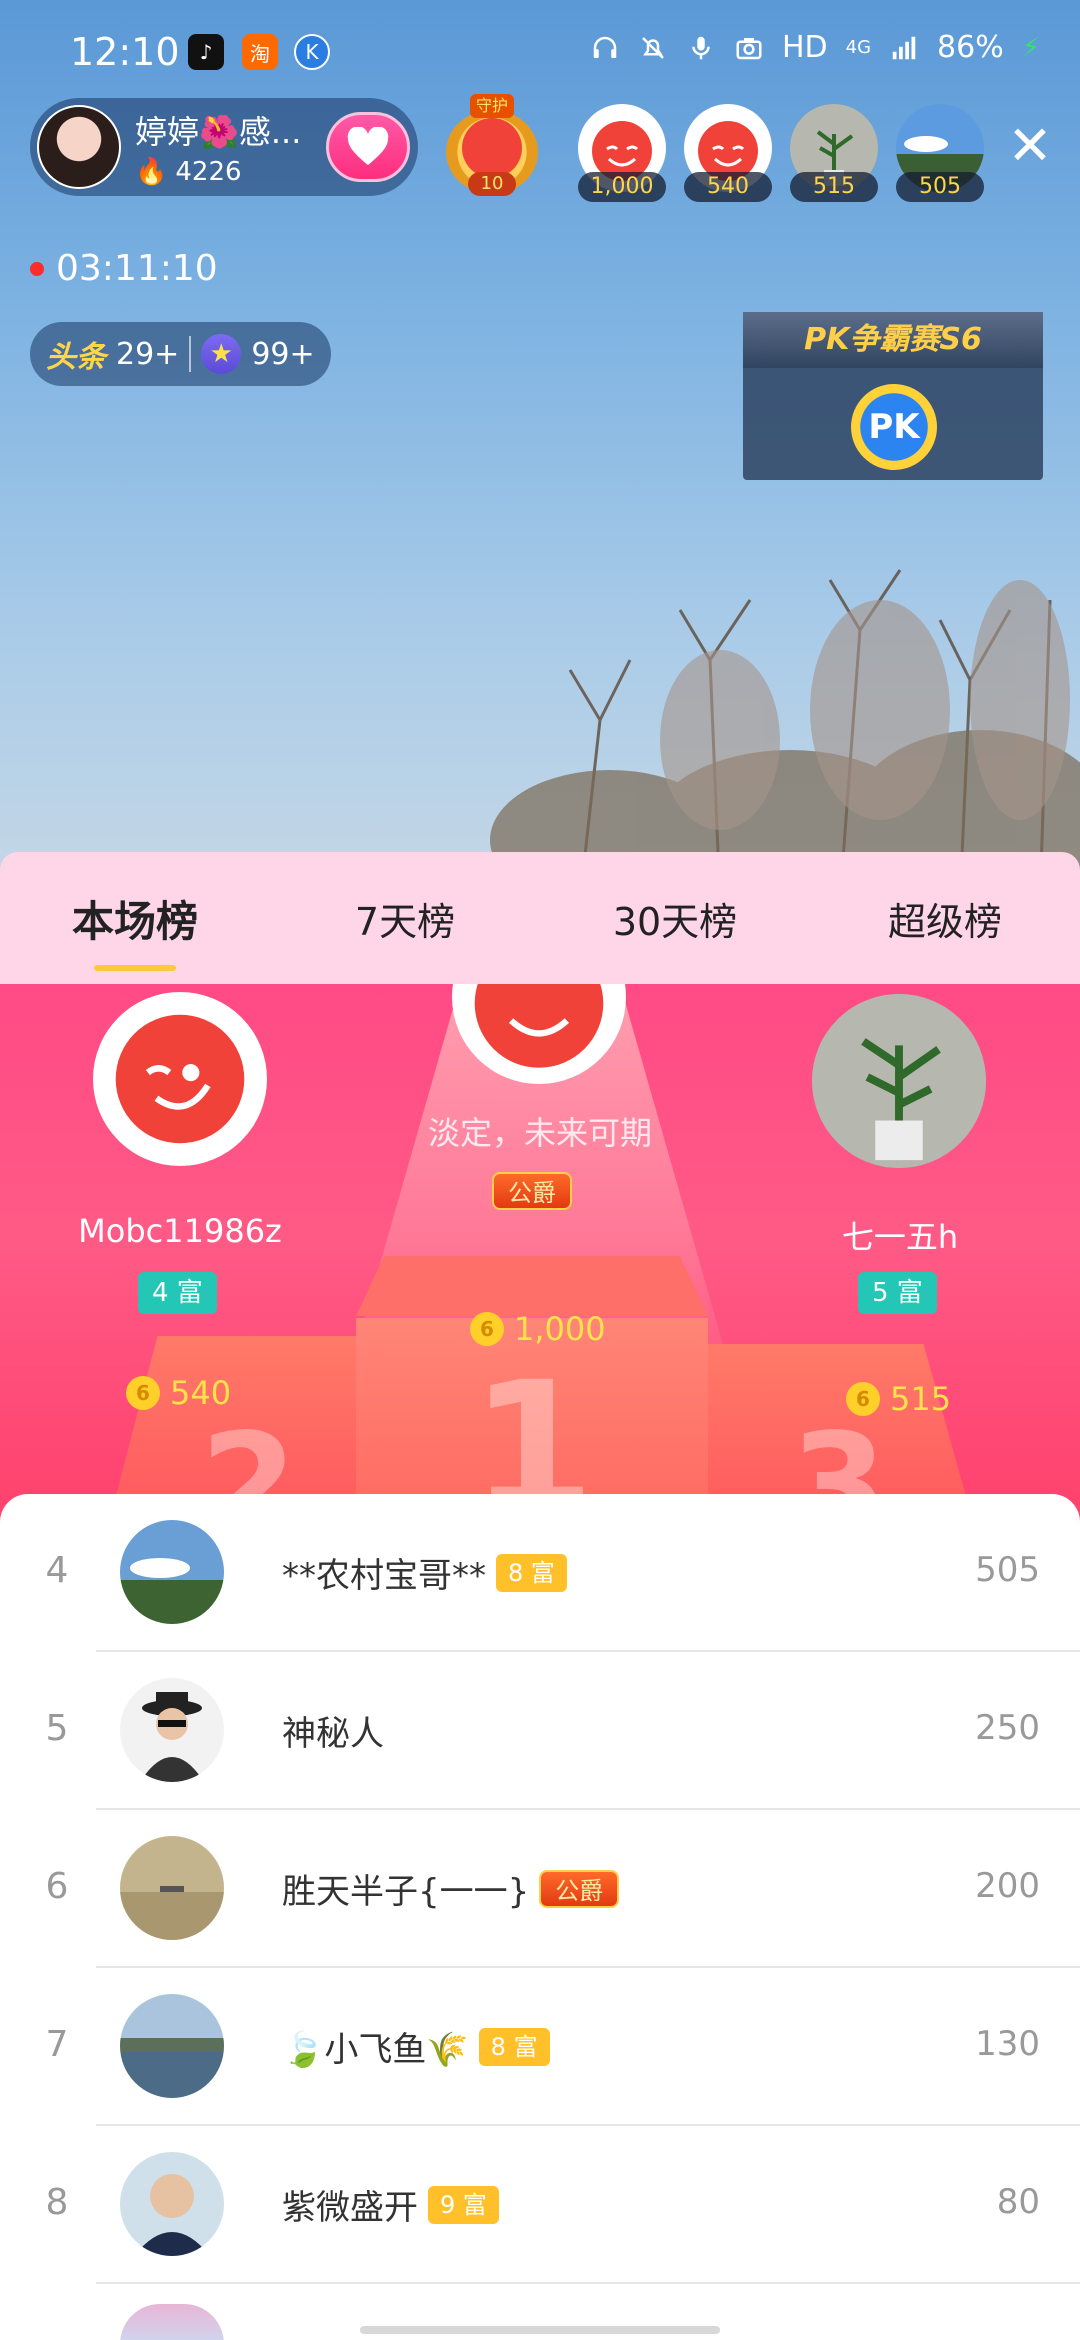 Image resolution: width=1080 pixels, height=2340 pixels. I want to click on mute-bell-icon, so click(653, 47).